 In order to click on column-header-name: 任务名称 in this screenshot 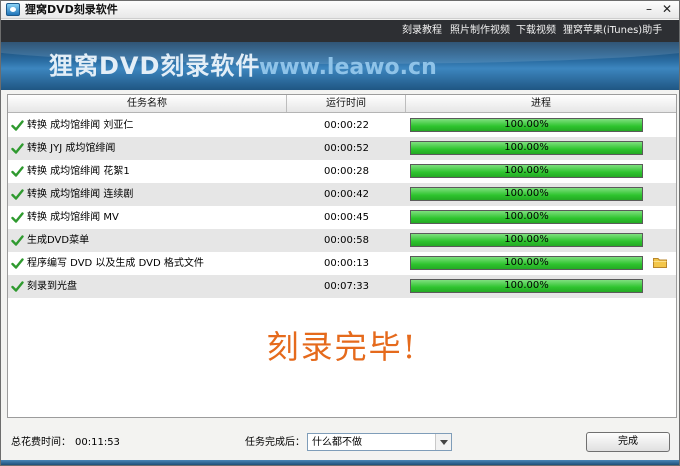, I will do `click(147, 103)`.